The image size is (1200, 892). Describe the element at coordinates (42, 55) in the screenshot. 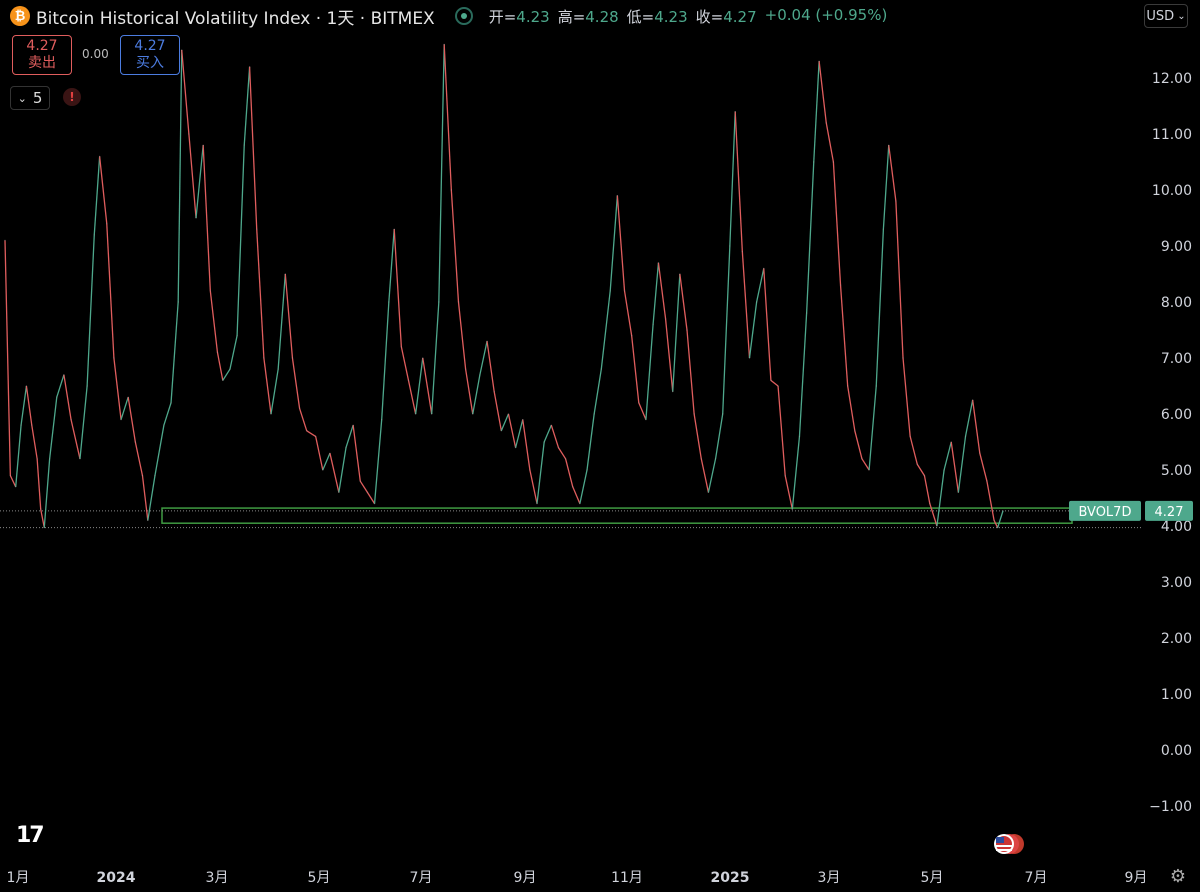

I see `sell-button: 4.27 卖出` at that location.